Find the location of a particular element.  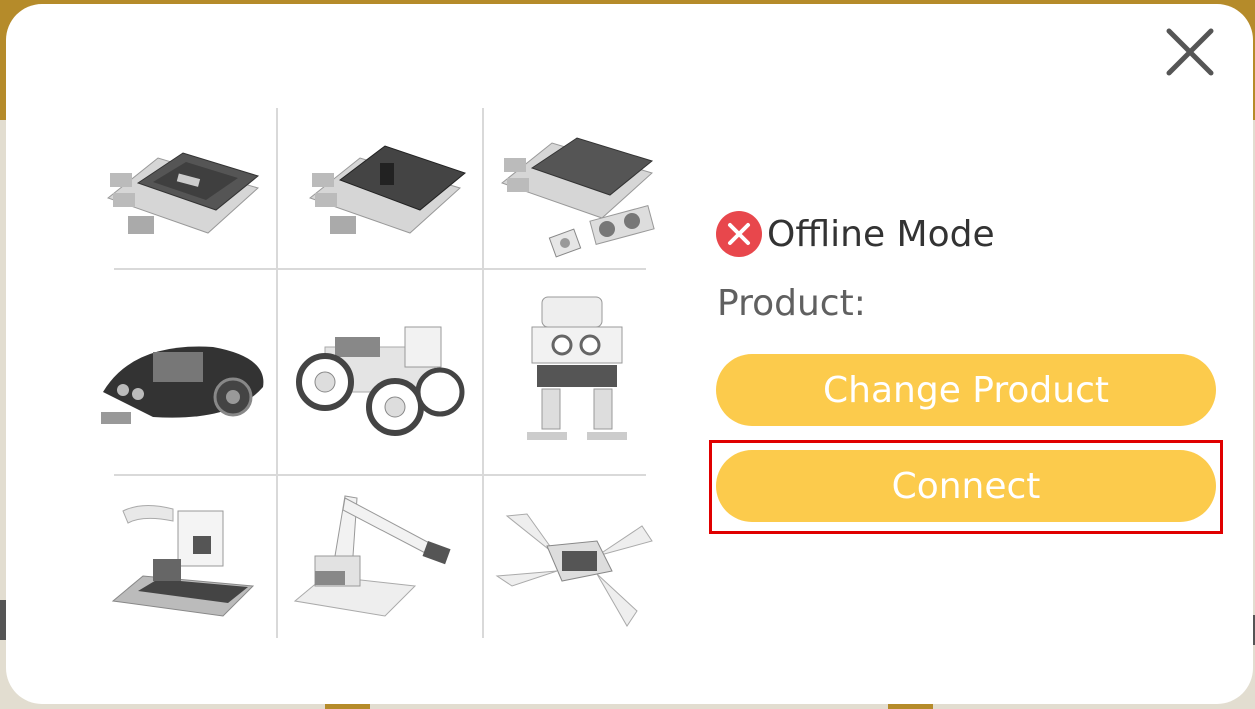

product-image-battery-board is located at coordinates (380, 188).